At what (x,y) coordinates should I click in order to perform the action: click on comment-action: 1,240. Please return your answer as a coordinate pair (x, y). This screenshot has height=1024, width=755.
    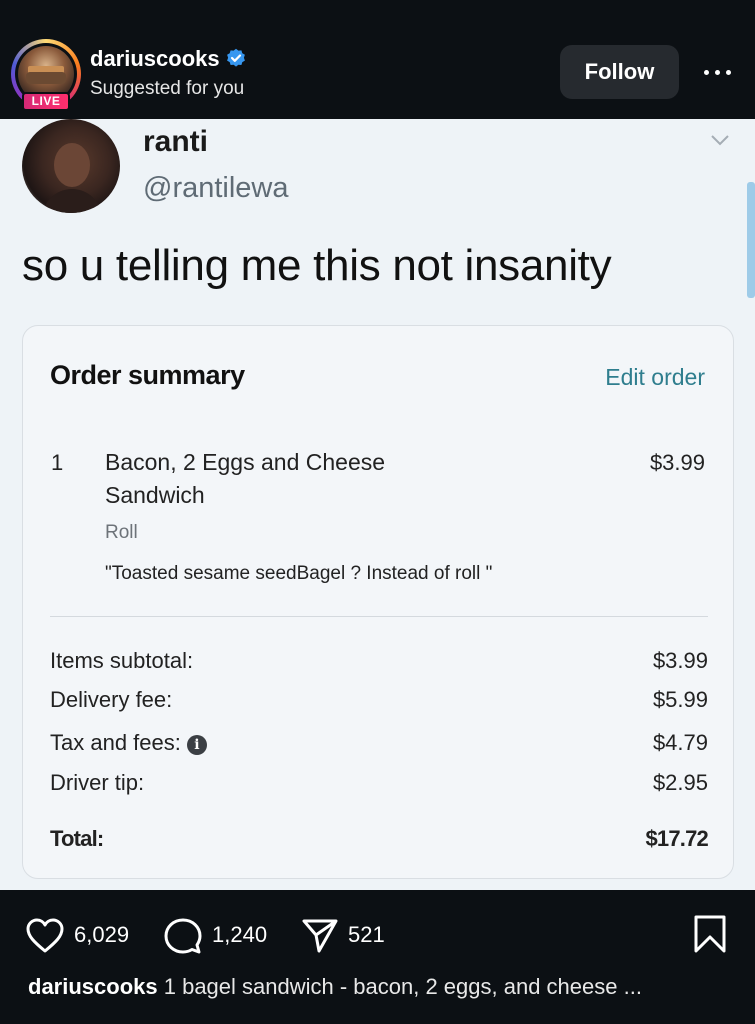
    Looking at the image, I should click on (224, 936).